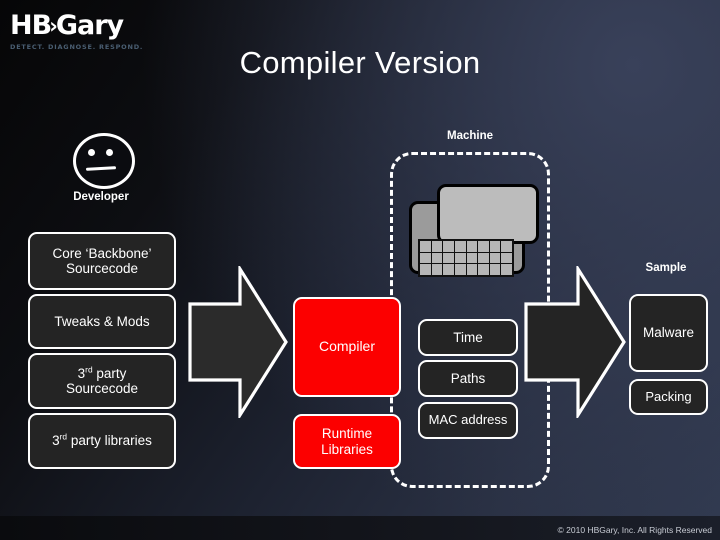 This screenshot has width=720, height=540. I want to click on node-label: 3rd party Sourcecode, so click(102, 380).